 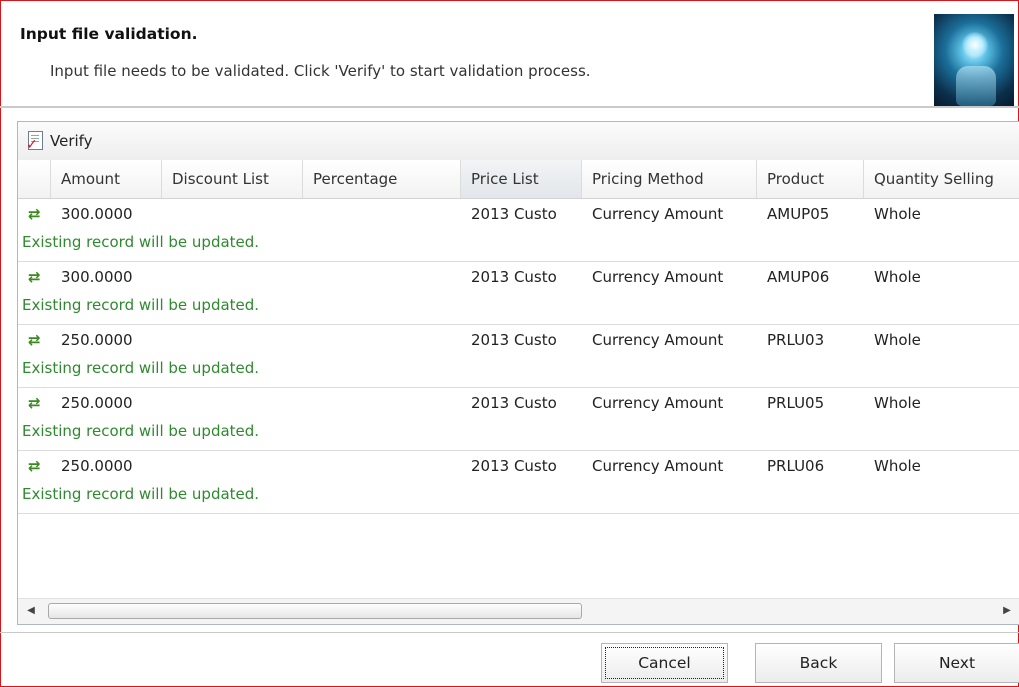 What do you see at coordinates (956, 663) in the screenshot?
I see `next-button: Next` at bounding box center [956, 663].